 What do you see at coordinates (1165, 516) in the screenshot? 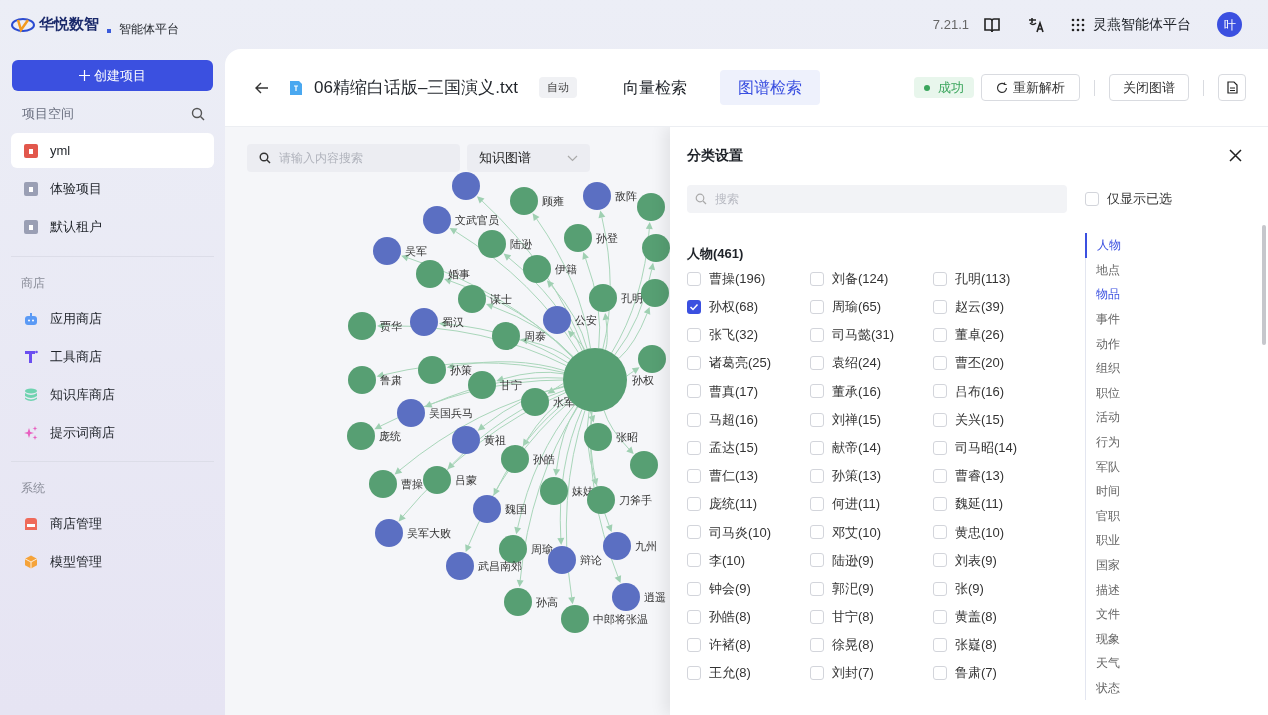
I see `category-nav-item: 官职` at bounding box center [1165, 516].